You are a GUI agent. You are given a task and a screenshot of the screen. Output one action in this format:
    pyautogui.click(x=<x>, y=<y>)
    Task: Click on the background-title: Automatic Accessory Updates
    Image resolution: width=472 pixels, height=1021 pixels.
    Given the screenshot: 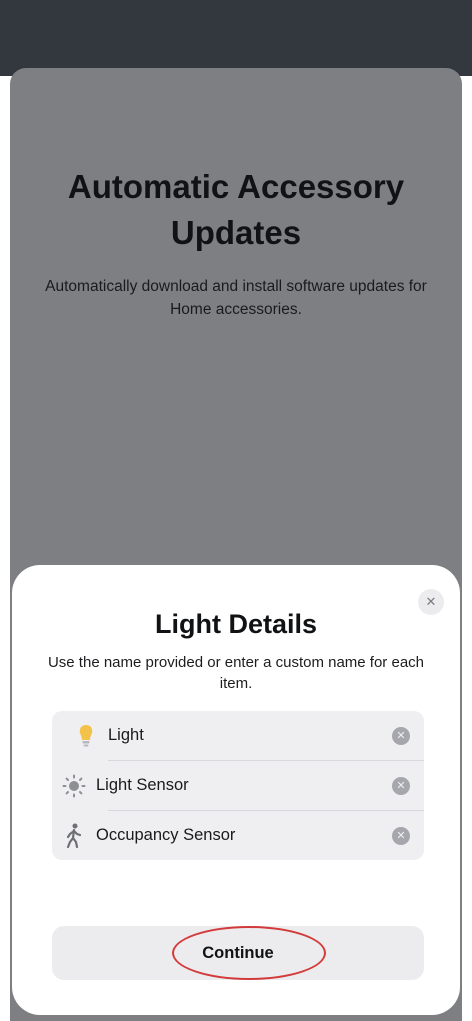 What is the action you would take?
    pyautogui.click(x=236, y=209)
    